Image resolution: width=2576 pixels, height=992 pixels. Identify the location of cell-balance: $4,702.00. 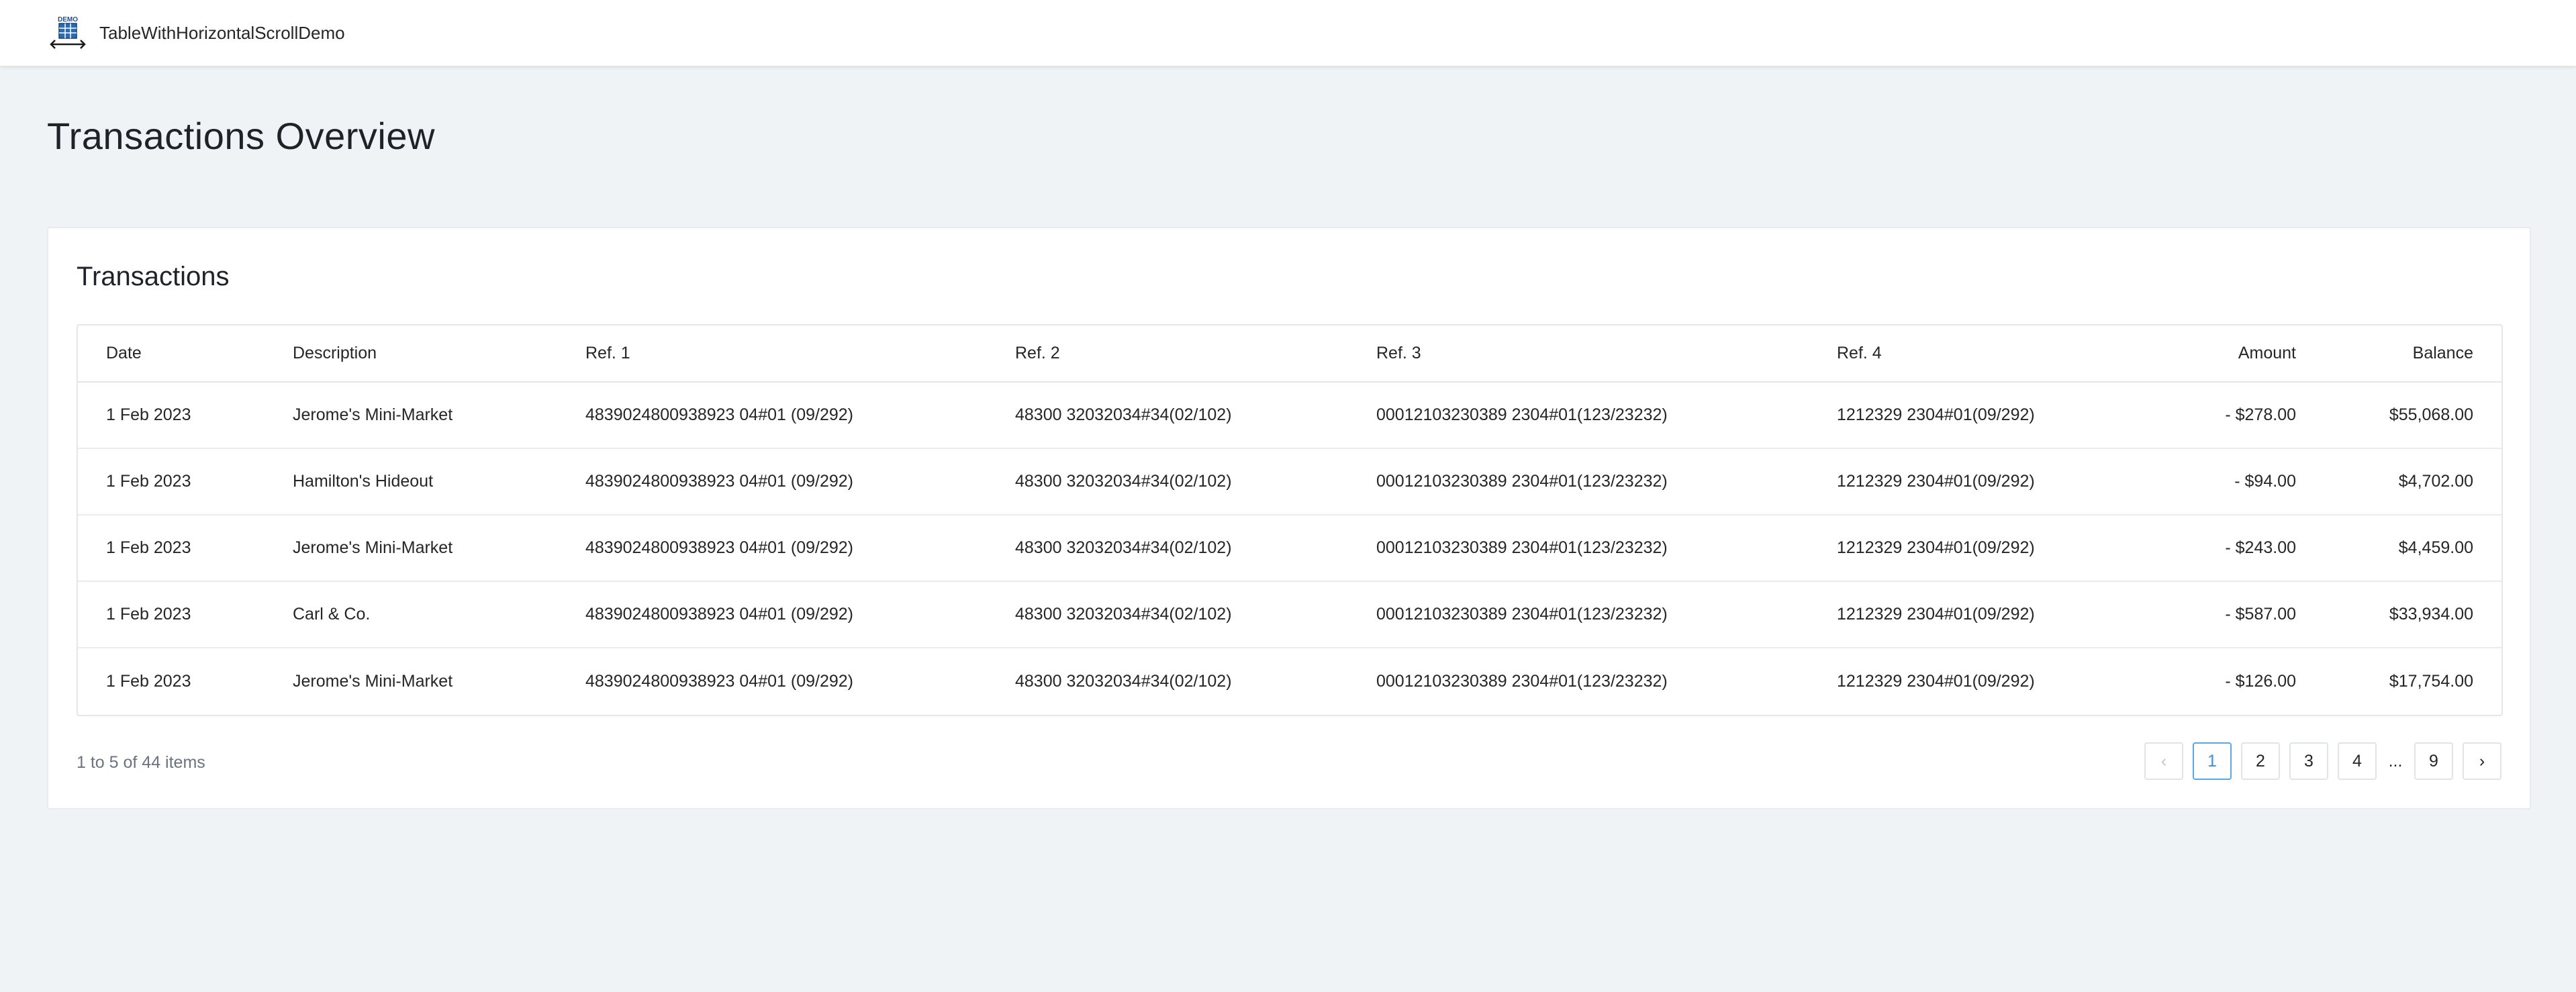
(2398, 482).